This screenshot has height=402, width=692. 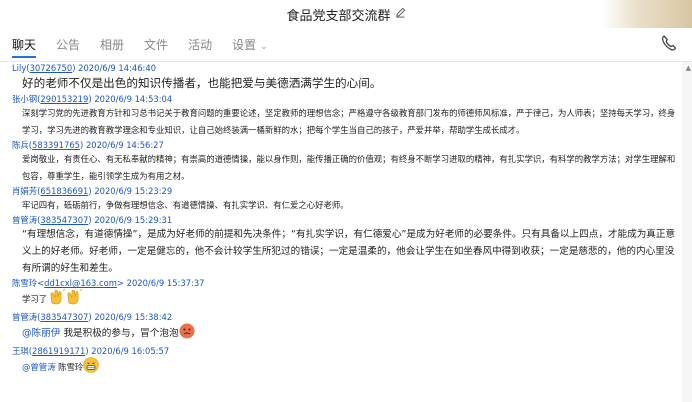 I want to click on title-bar: 食品党支部交流群, so click(x=346, y=14).